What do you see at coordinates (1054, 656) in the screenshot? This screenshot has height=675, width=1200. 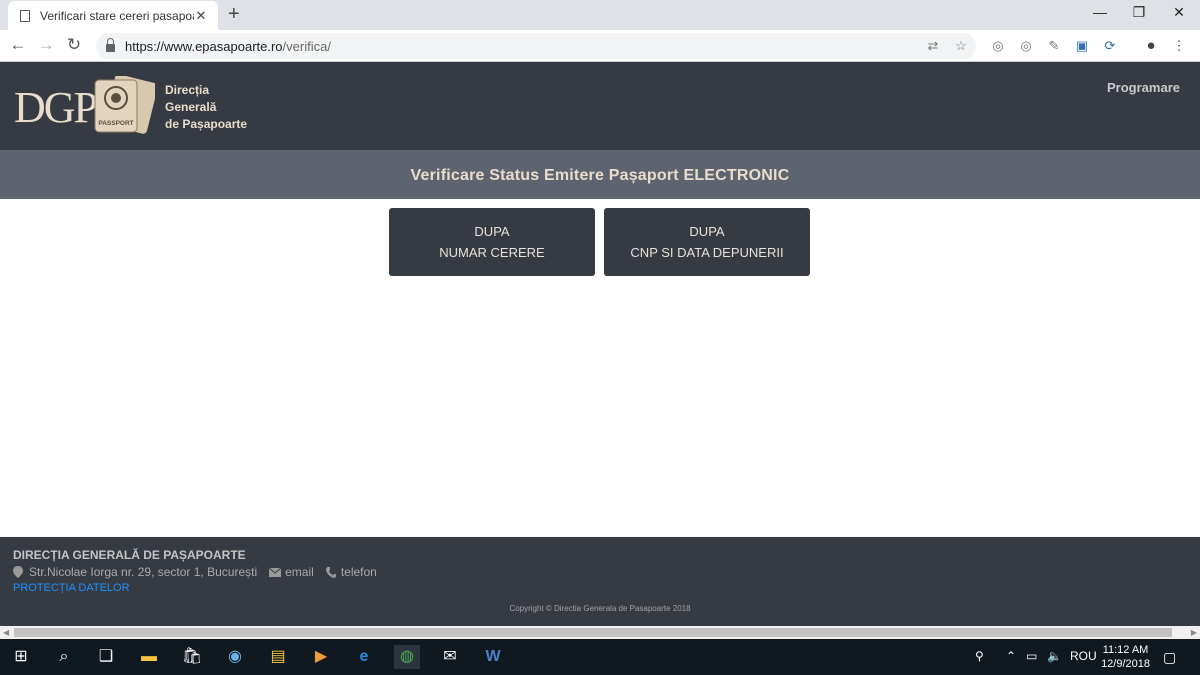 I see `volume-icon: 🔈` at bounding box center [1054, 656].